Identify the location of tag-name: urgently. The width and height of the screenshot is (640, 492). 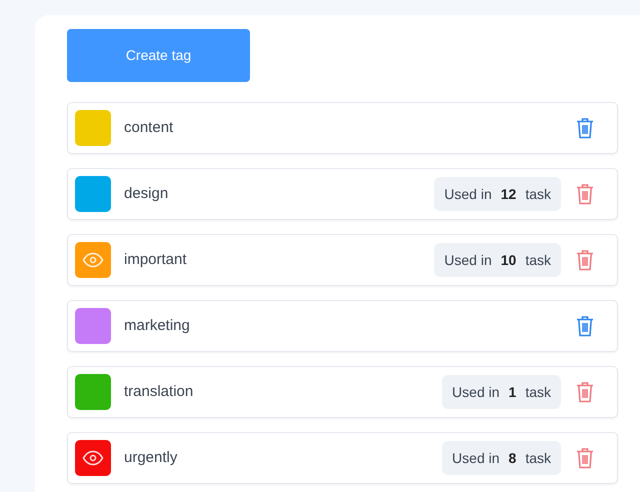
(151, 458).